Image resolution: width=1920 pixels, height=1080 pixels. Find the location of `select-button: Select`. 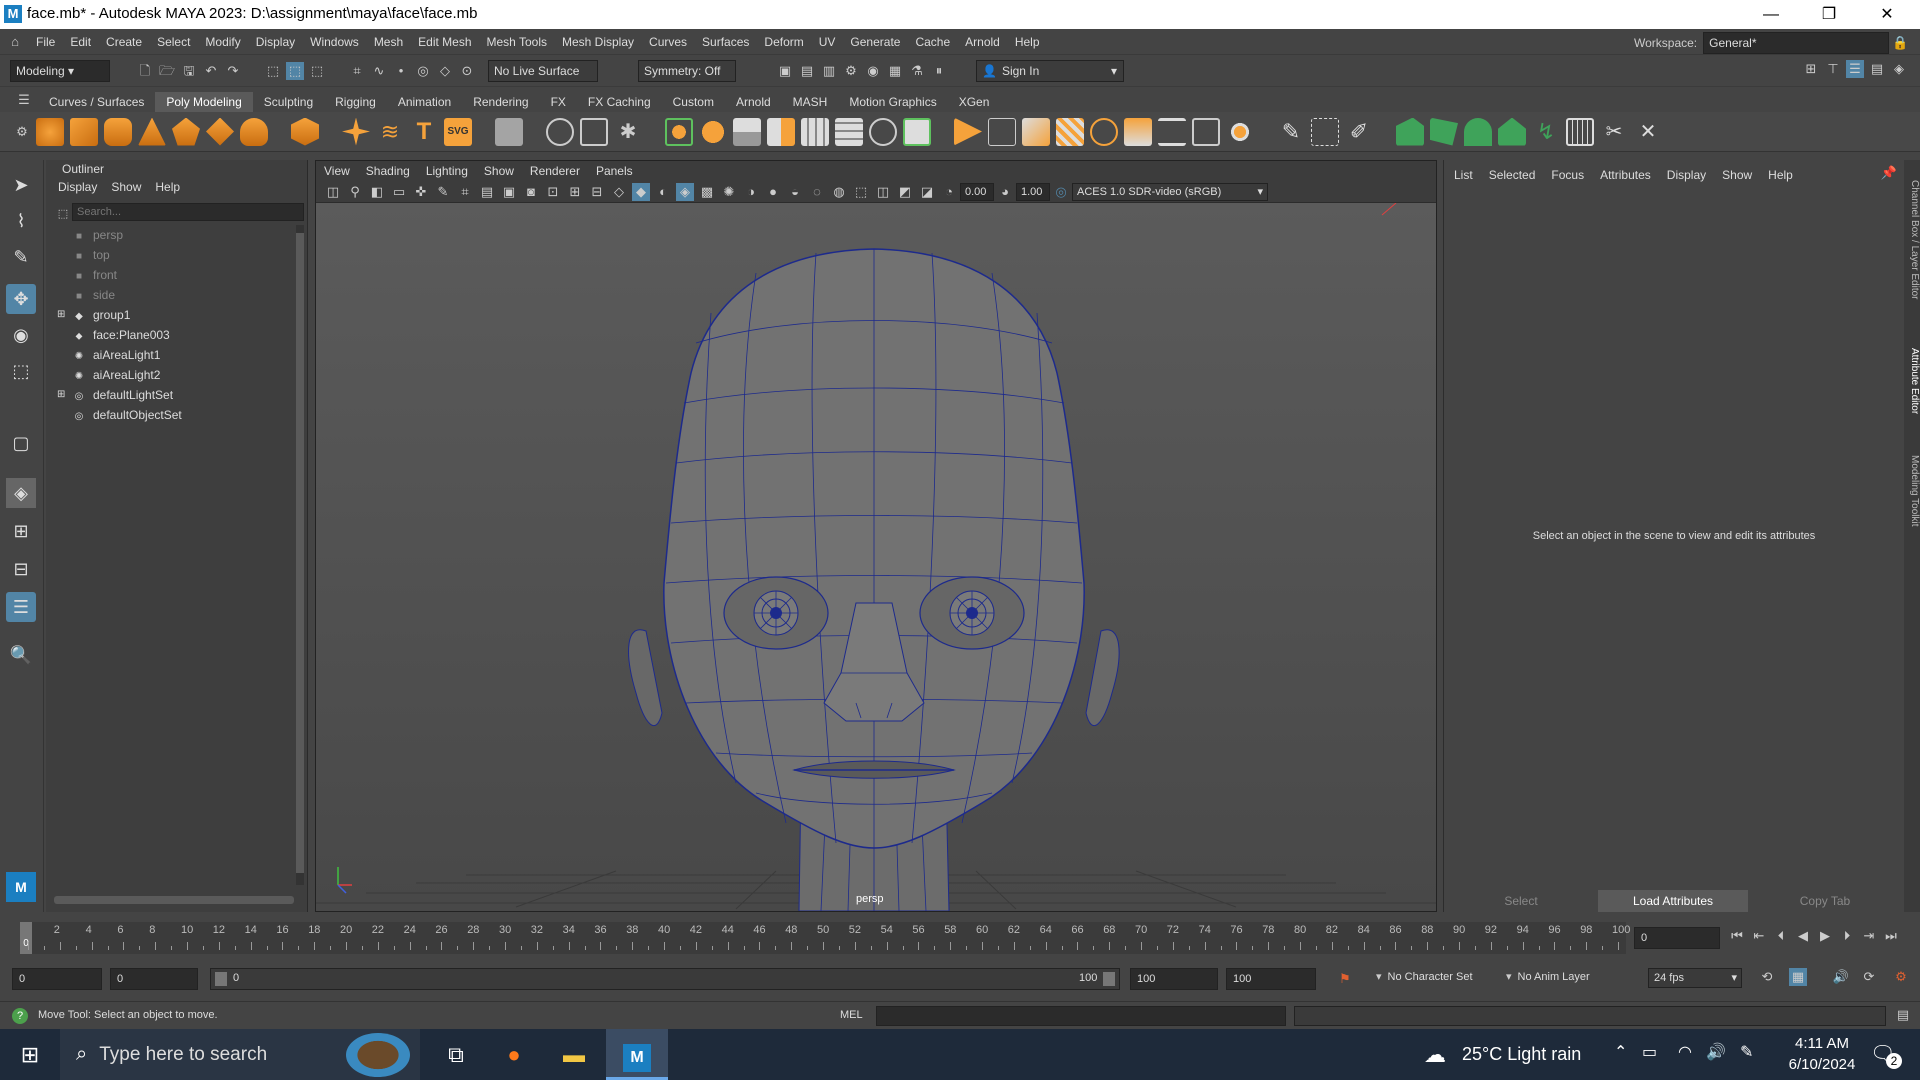

select-button: Select is located at coordinates (1521, 901).